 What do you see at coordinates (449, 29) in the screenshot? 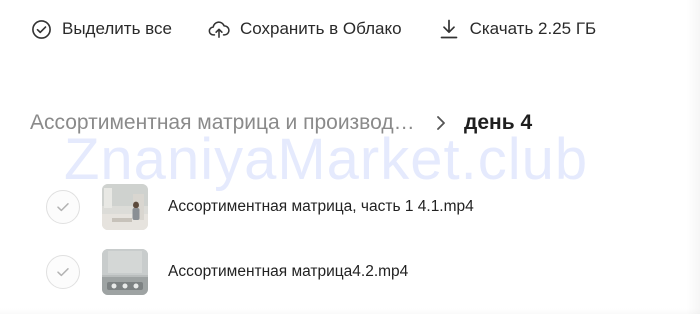
I see `download-icon` at bounding box center [449, 29].